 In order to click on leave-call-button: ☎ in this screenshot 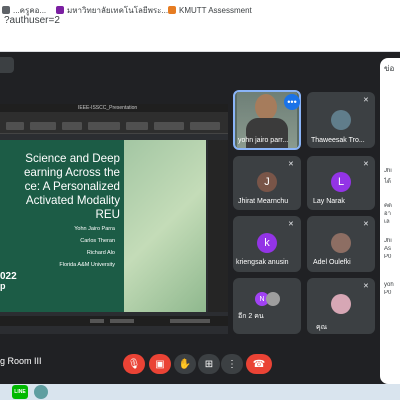, I will do `click(259, 364)`.